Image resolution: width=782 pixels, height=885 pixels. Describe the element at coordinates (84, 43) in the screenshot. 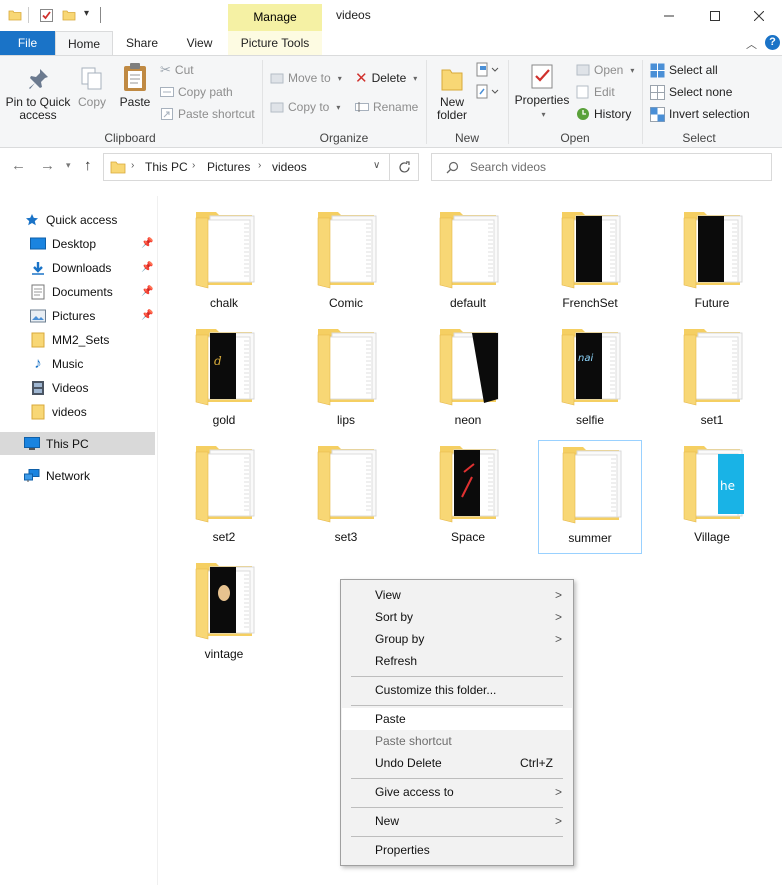

I see `tab-home: Home` at that location.